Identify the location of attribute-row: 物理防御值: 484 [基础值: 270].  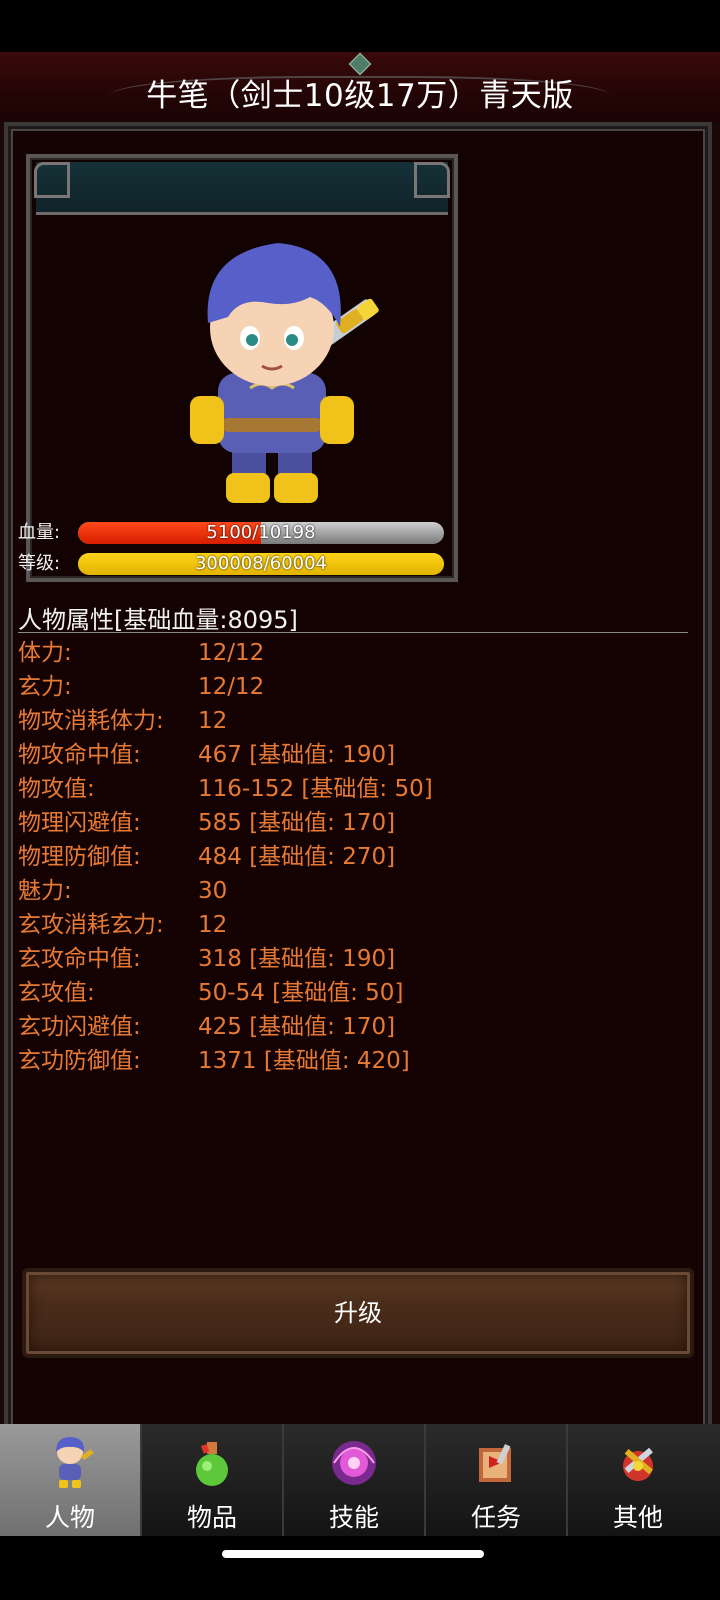
(318, 857).